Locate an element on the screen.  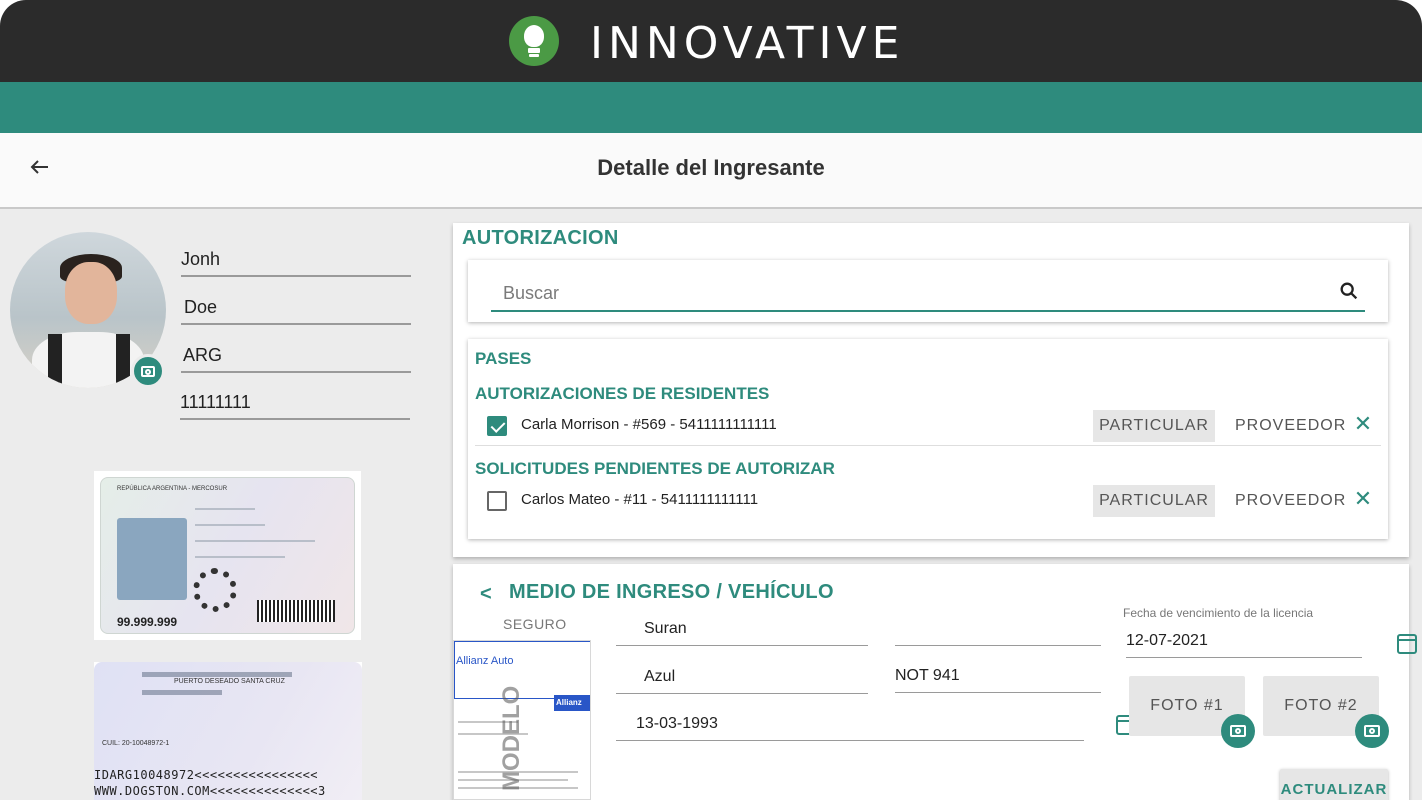
license-expiry-label: Fecha de vencimiento de la licencia is located at coordinates (1218, 613).